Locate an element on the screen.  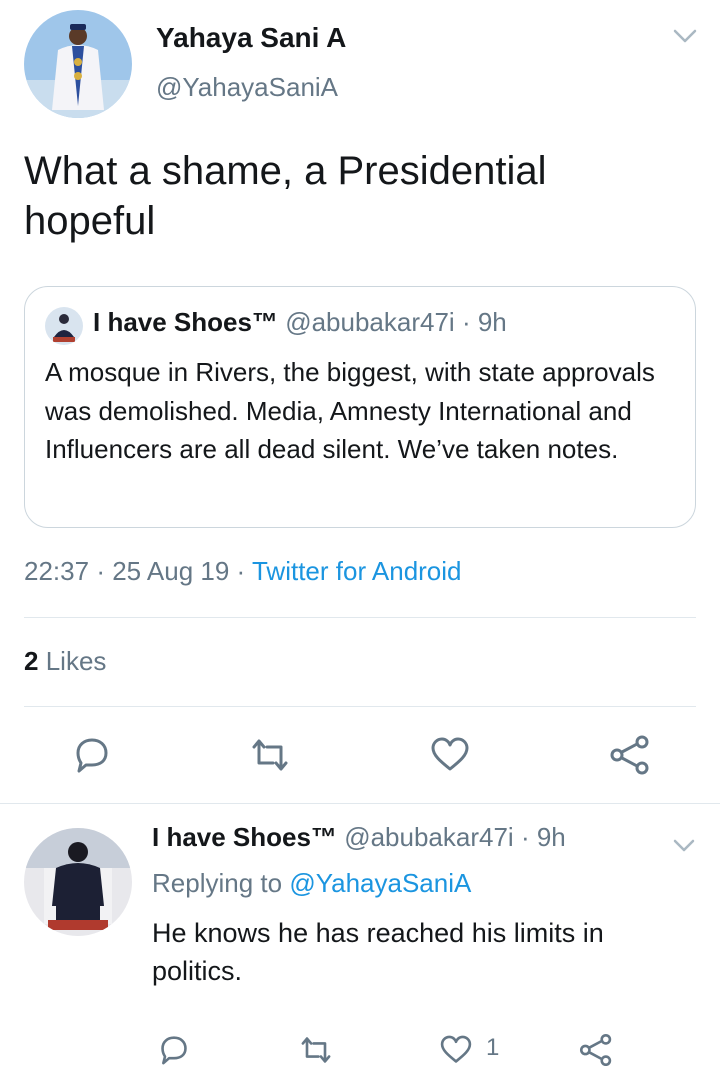
reply-like-count: 1 is located at coordinates (493, 1047).